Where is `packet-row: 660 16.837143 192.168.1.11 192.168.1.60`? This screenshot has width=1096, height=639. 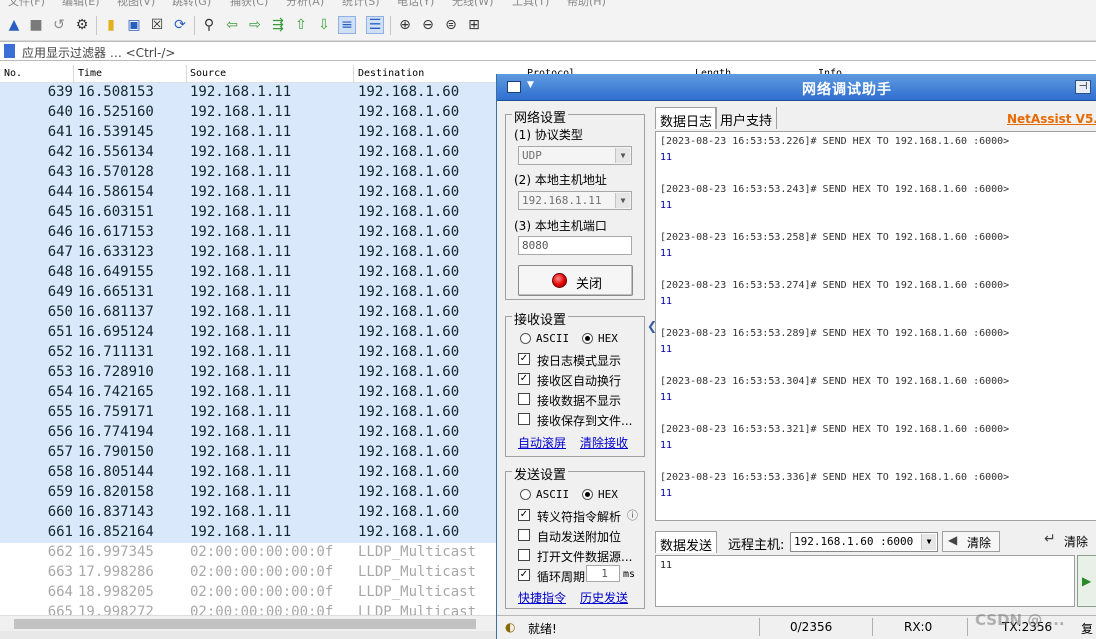
packet-row: 660 16.837143 192.168.1.11 192.168.1.60 is located at coordinates (248, 513).